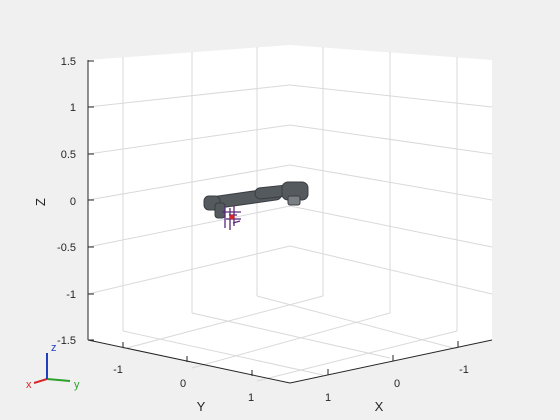 The width and height of the screenshot is (560, 420). I want to click on z-axis-label: Z, so click(40, 202).